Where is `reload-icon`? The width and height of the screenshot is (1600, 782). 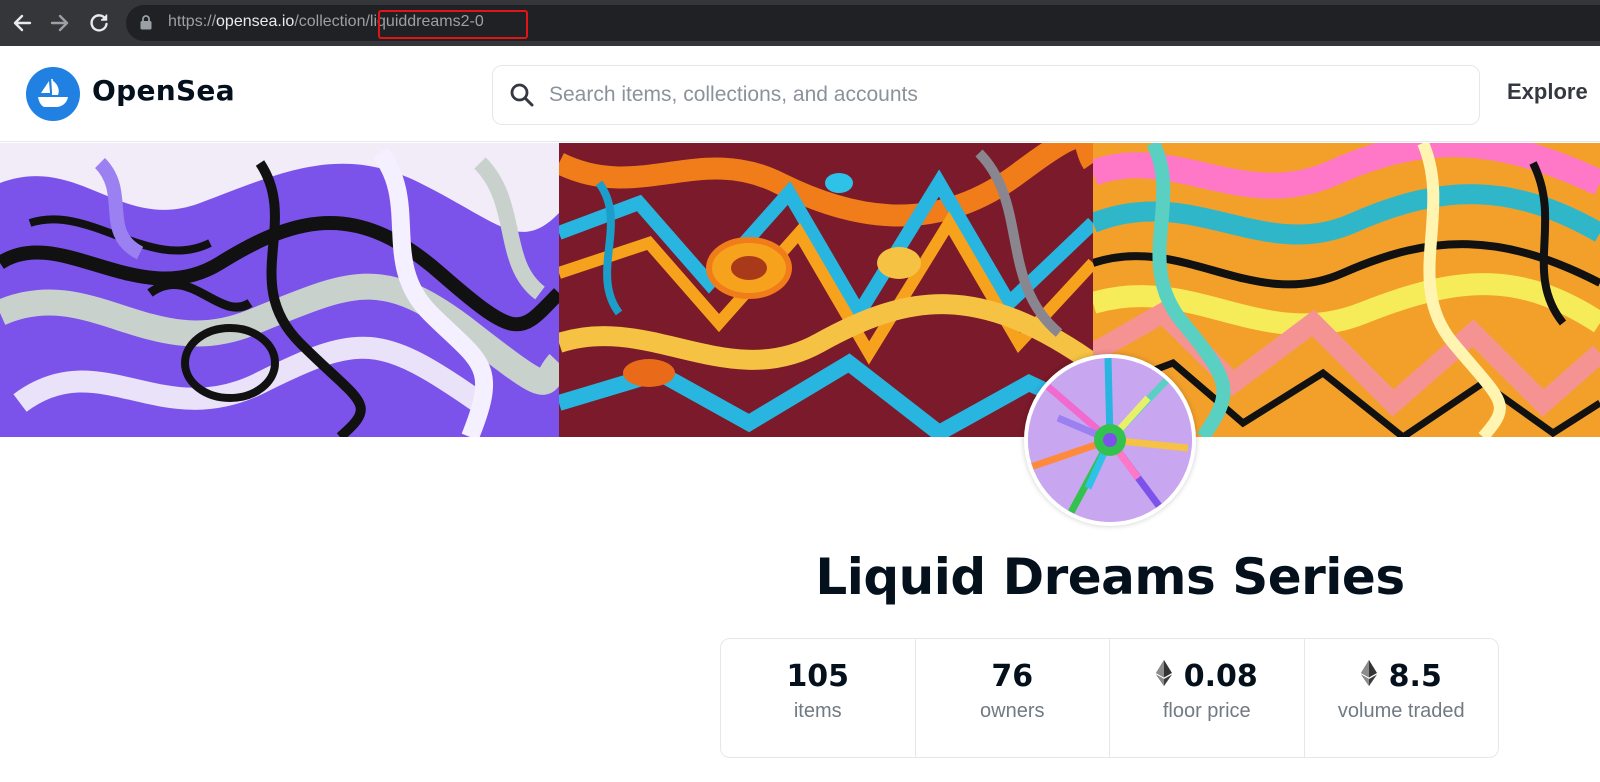 reload-icon is located at coordinates (99, 23).